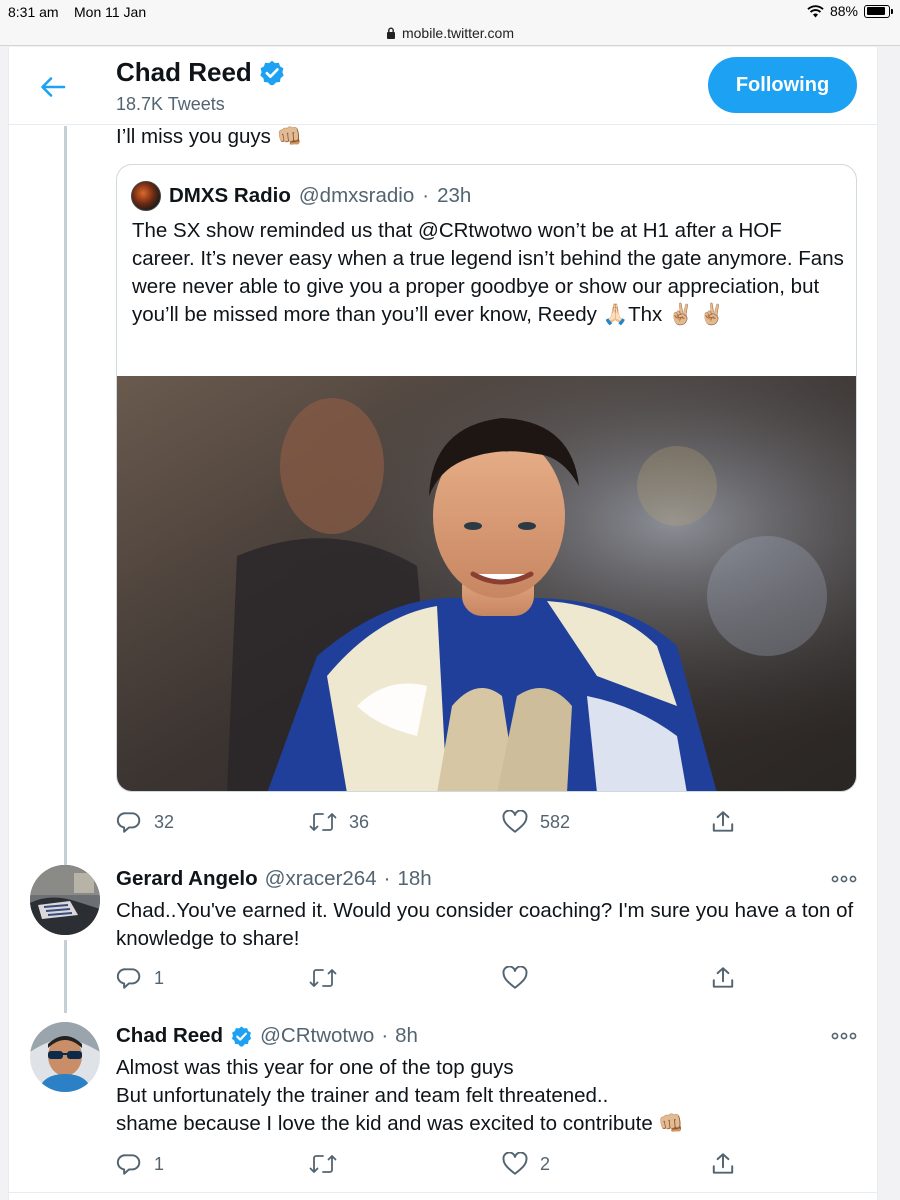  Describe the element at coordinates (187, 879) in the screenshot. I see `reply-author-name: Gerard Angelo` at that location.